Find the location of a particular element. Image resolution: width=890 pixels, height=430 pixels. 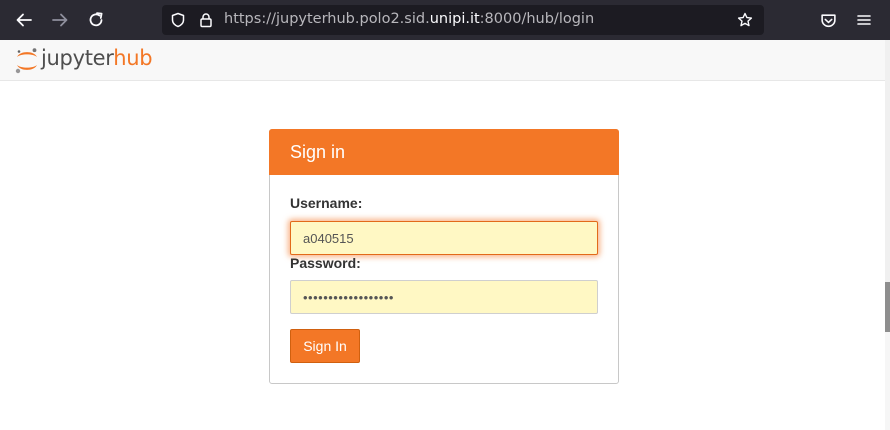

pocket-icon is located at coordinates (828, 20).